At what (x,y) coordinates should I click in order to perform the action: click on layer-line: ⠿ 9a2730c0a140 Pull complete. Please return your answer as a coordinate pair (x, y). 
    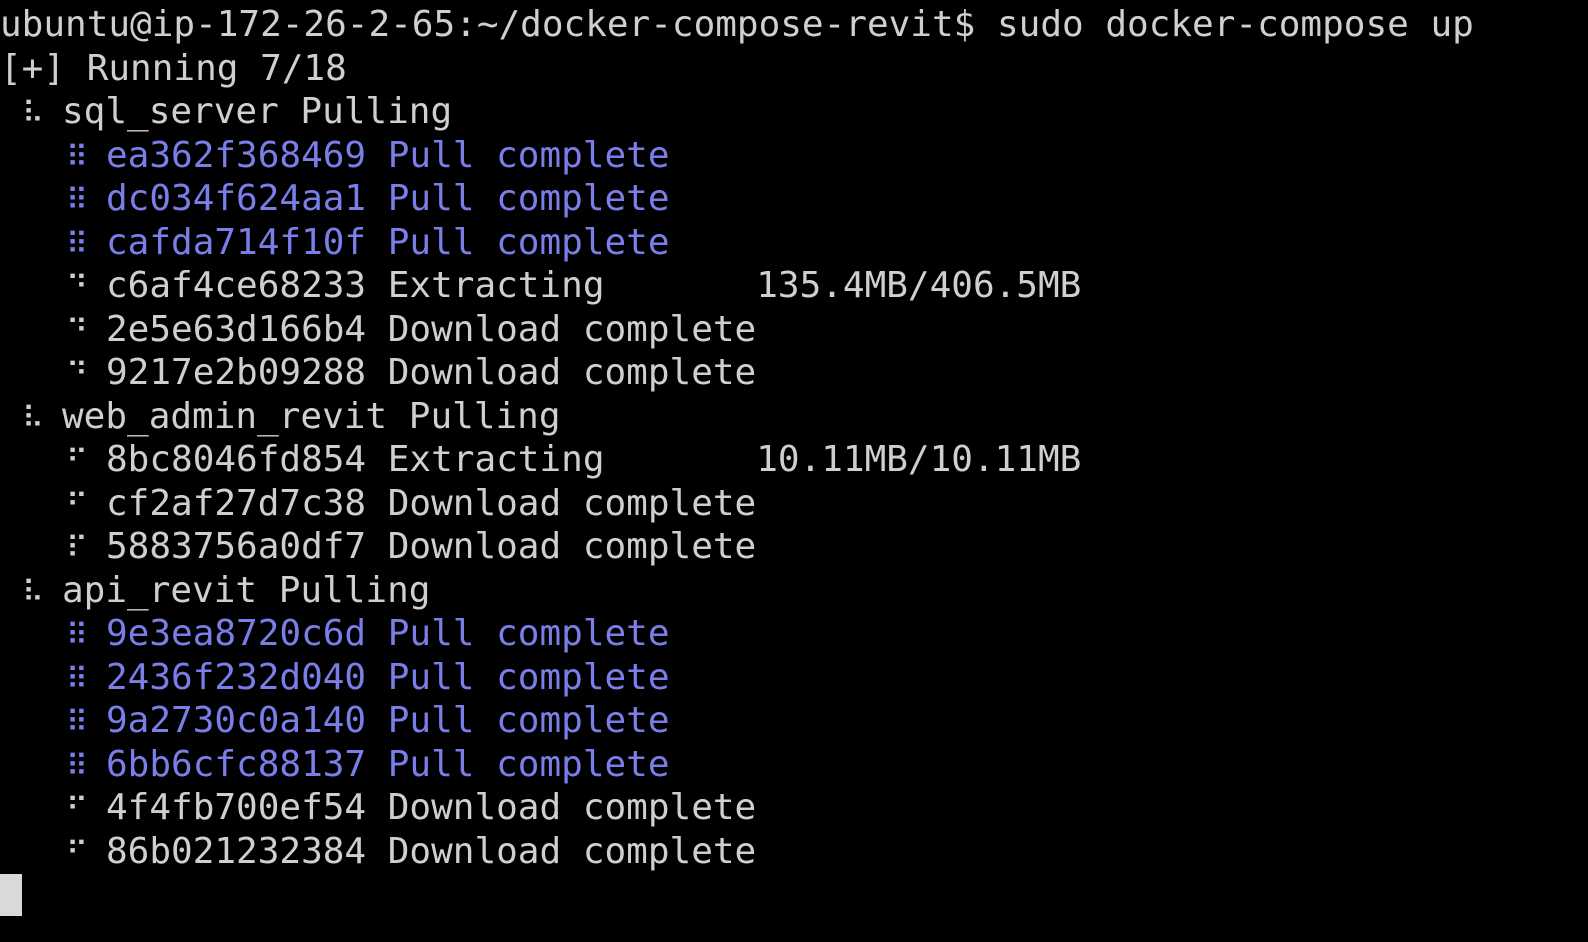
    Looking at the image, I should click on (368, 721).